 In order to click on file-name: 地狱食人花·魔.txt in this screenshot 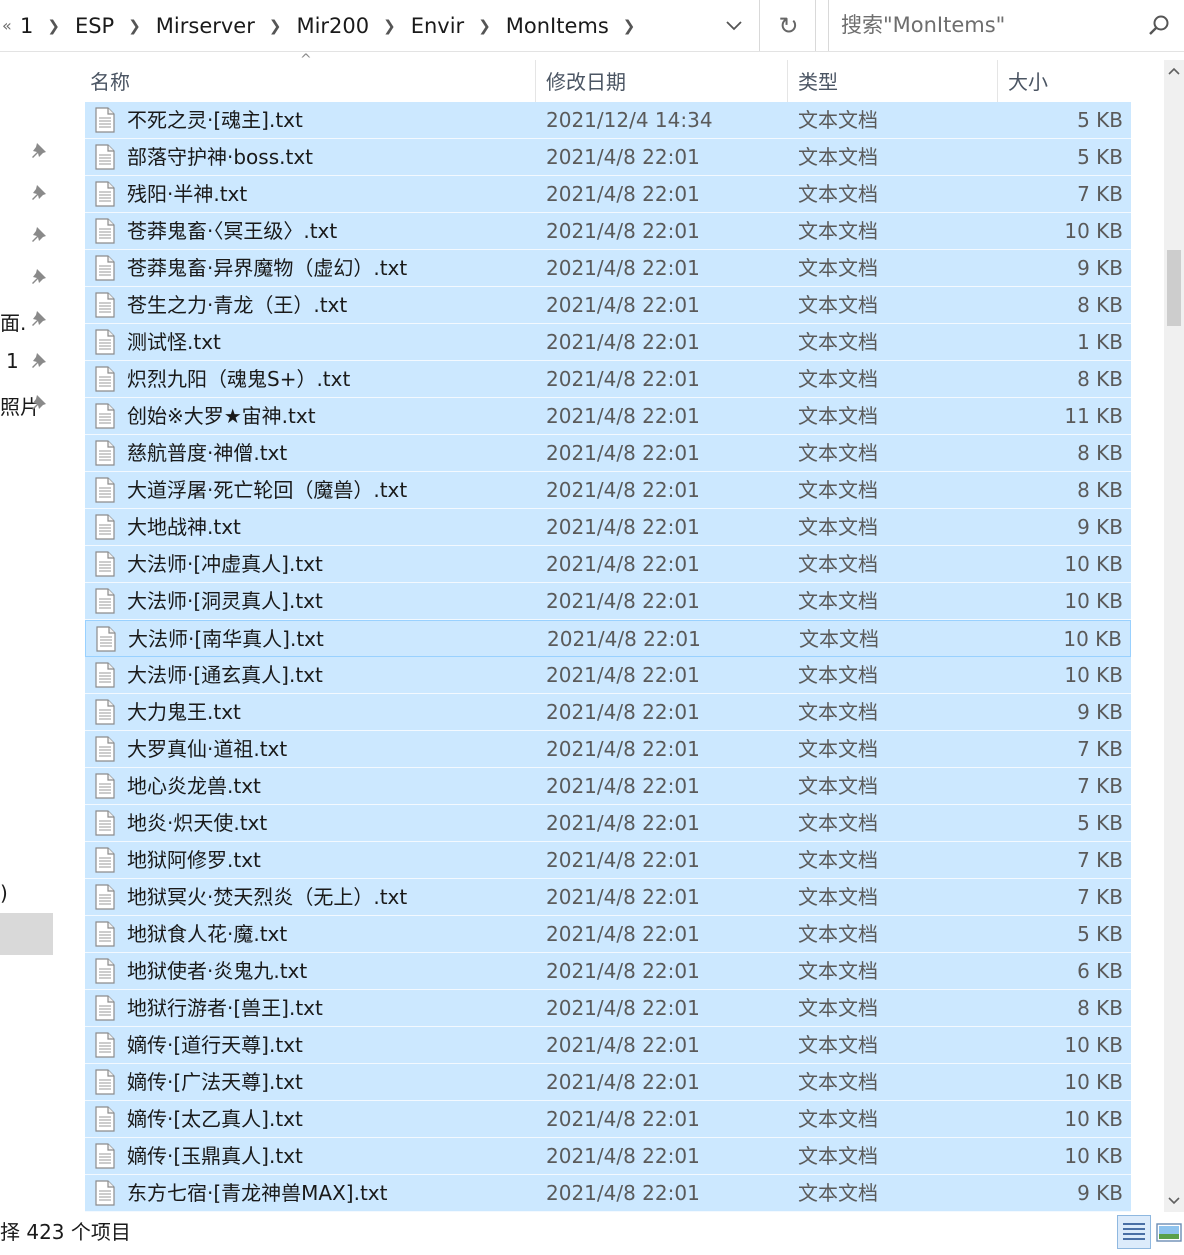, I will do `click(207, 934)`.